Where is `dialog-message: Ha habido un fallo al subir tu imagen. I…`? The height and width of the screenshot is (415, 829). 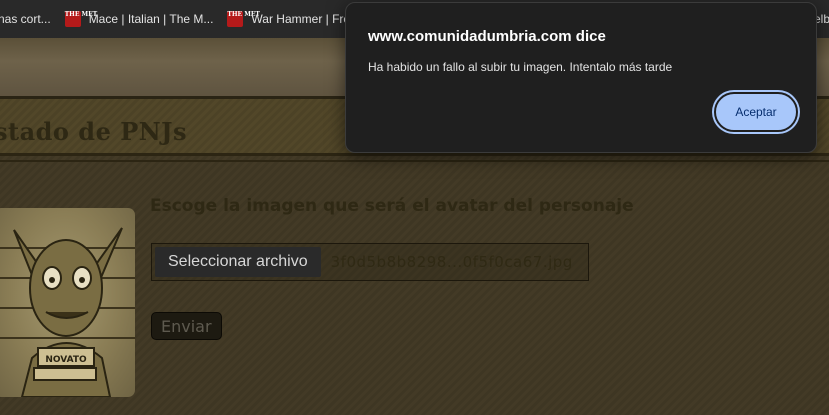 dialog-message: Ha habido un fallo al subir tu imagen. I… is located at coordinates (520, 67).